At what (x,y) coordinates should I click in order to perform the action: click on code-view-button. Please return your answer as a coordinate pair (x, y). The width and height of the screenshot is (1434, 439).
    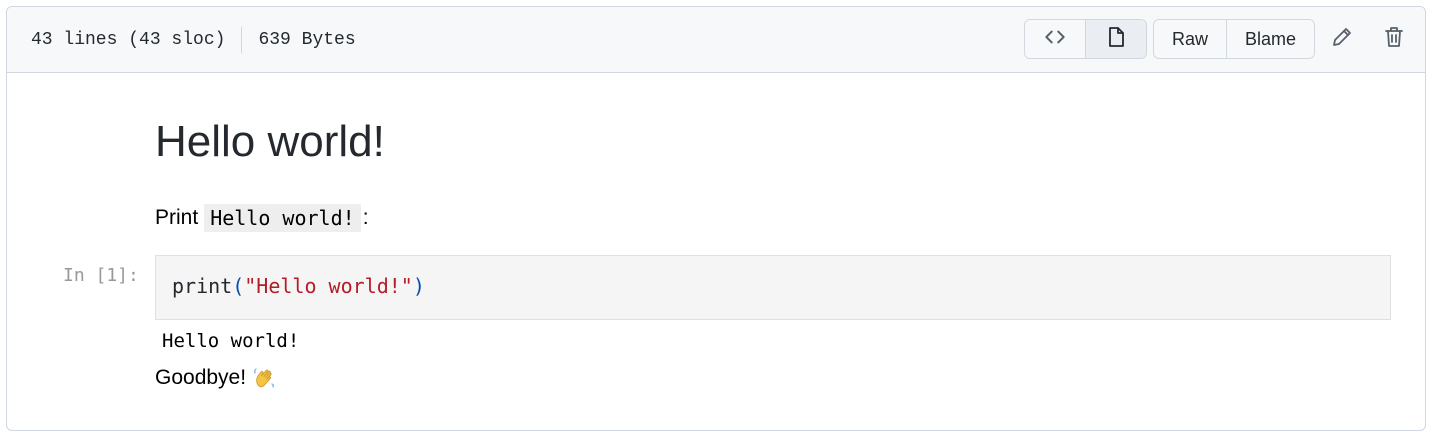
    Looking at the image, I should click on (1055, 39).